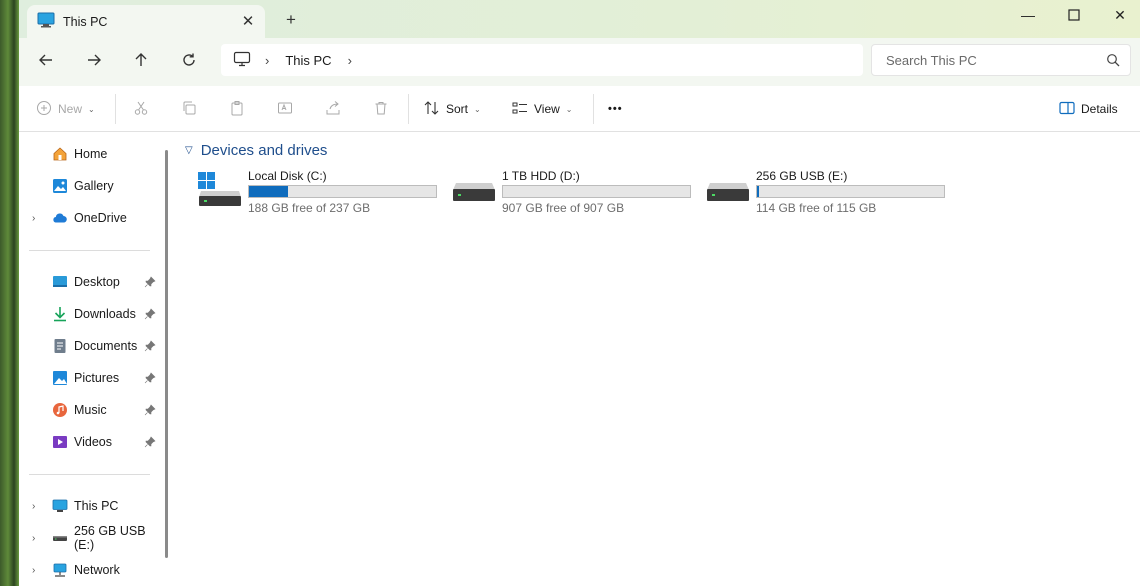 The height and width of the screenshot is (586, 1140). I want to click on sidebar-item-desktop: Desktop, so click(94, 282).